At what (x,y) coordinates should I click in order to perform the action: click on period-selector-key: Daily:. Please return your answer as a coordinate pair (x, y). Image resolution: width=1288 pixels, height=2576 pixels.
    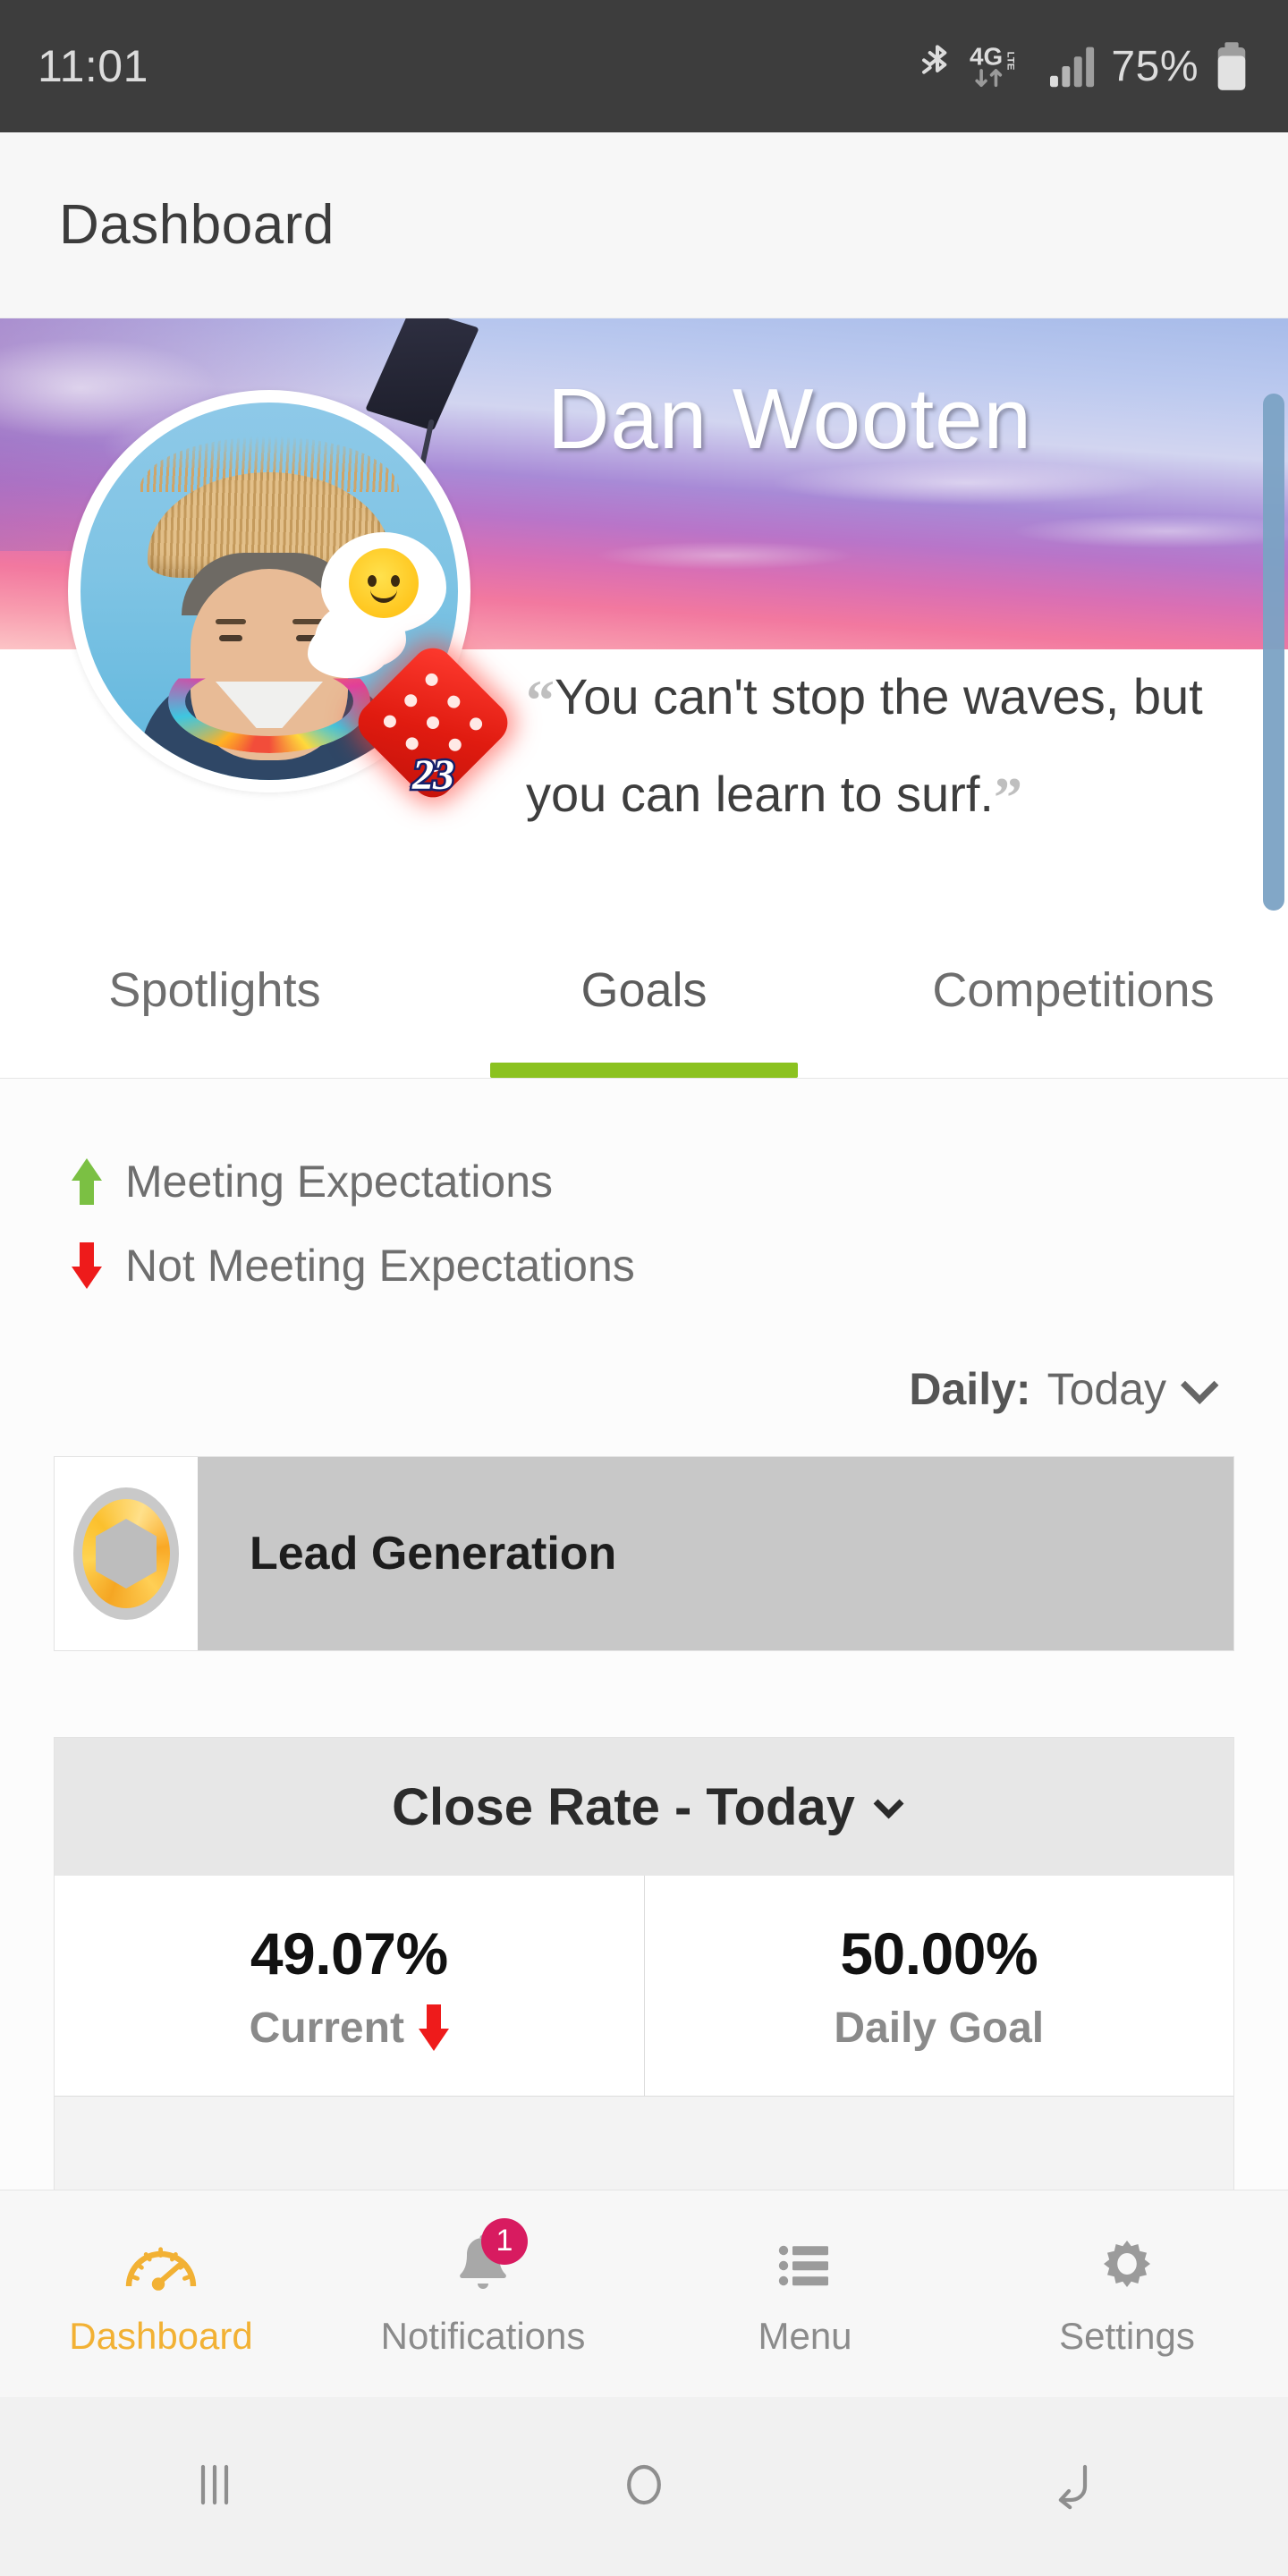
    Looking at the image, I should click on (970, 1389).